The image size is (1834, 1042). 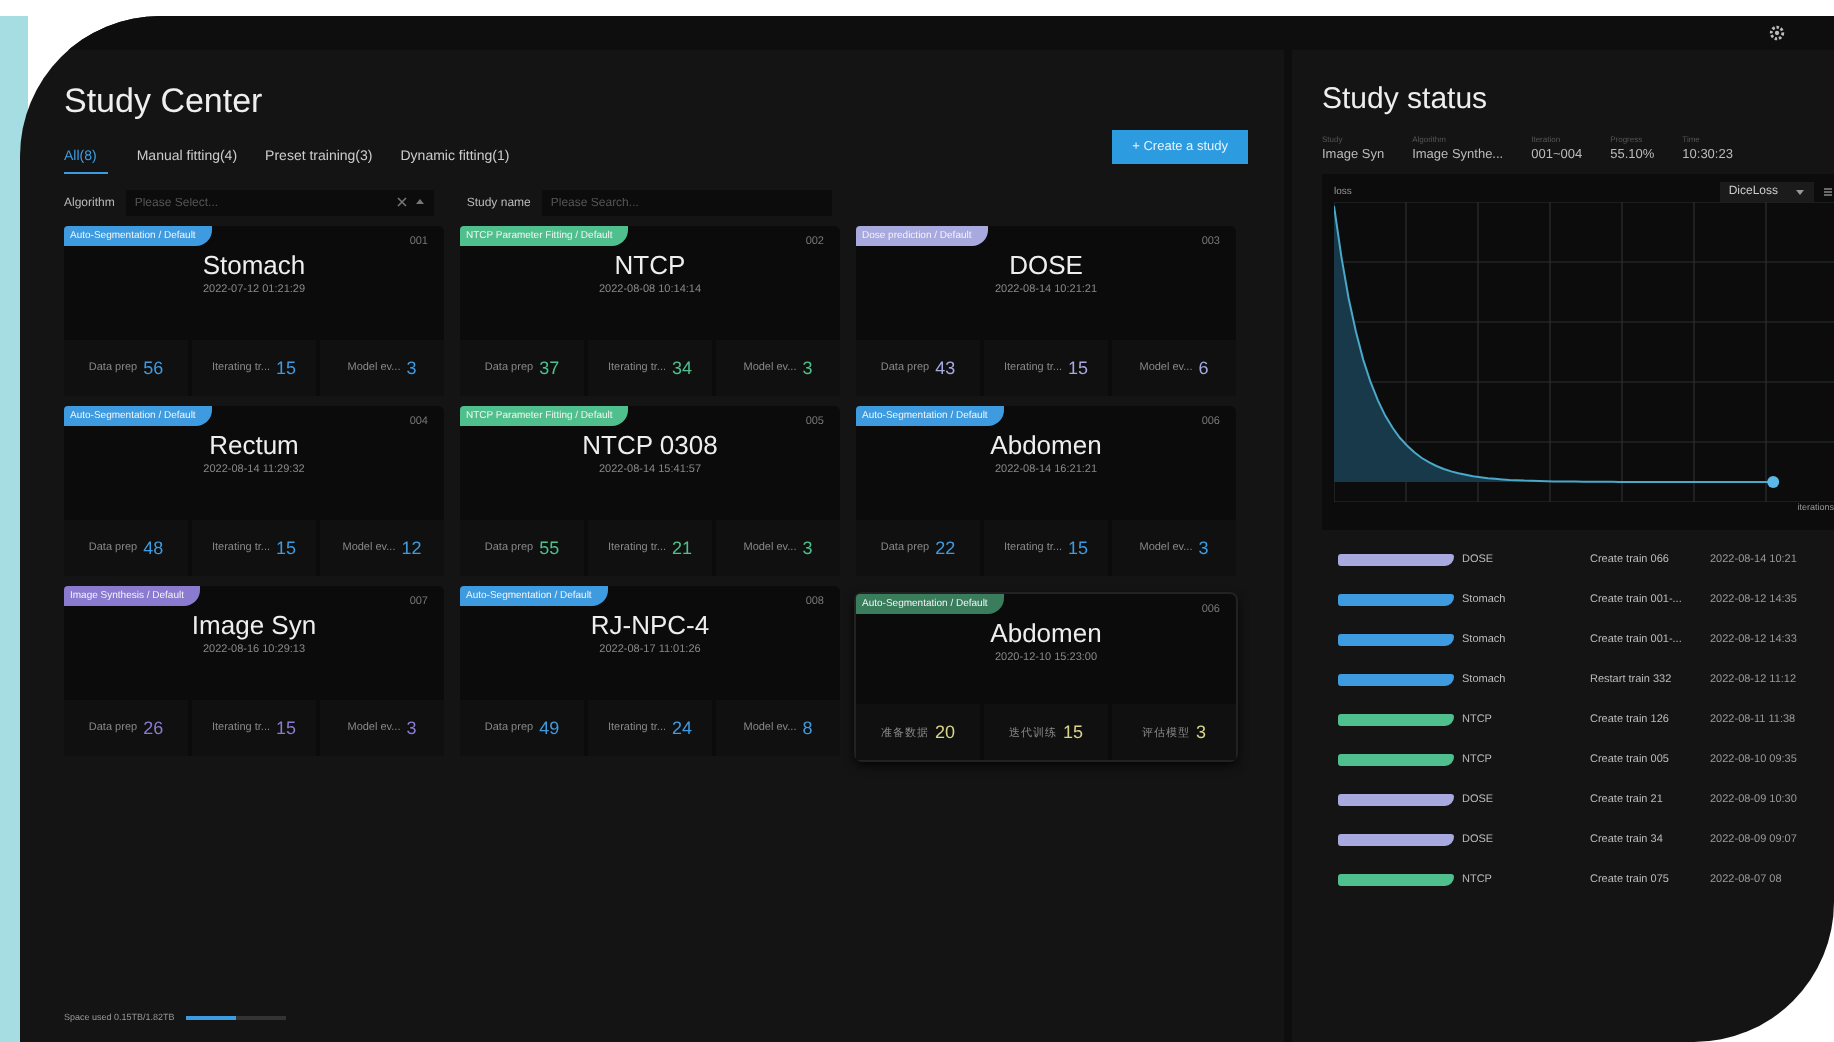 What do you see at coordinates (153, 728) in the screenshot?
I see `stat-value: 26` at bounding box center [153, 728].